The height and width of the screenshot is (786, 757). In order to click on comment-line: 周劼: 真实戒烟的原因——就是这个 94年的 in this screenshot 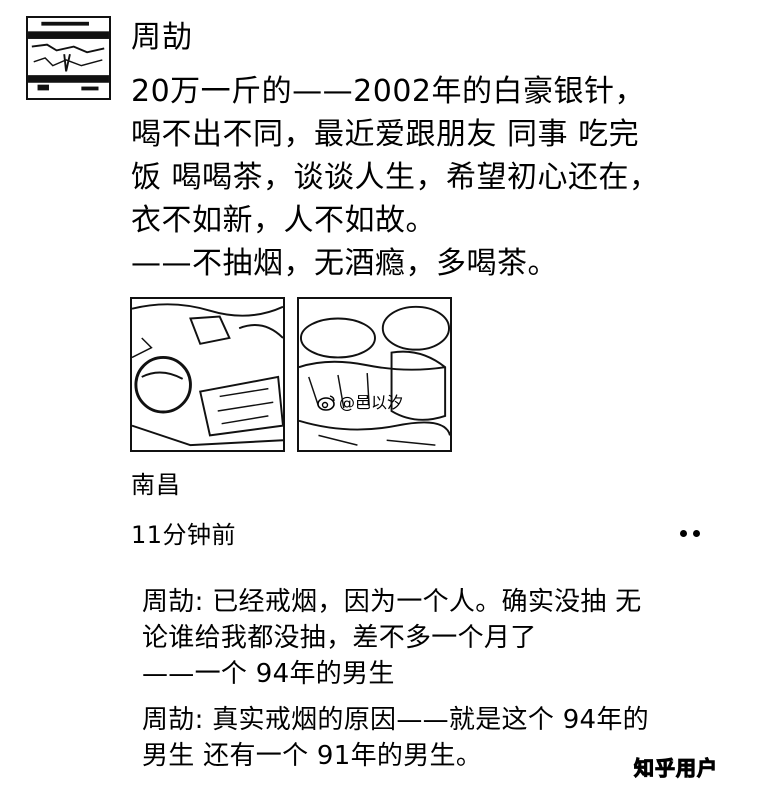, I will do `click(395, 720)`.